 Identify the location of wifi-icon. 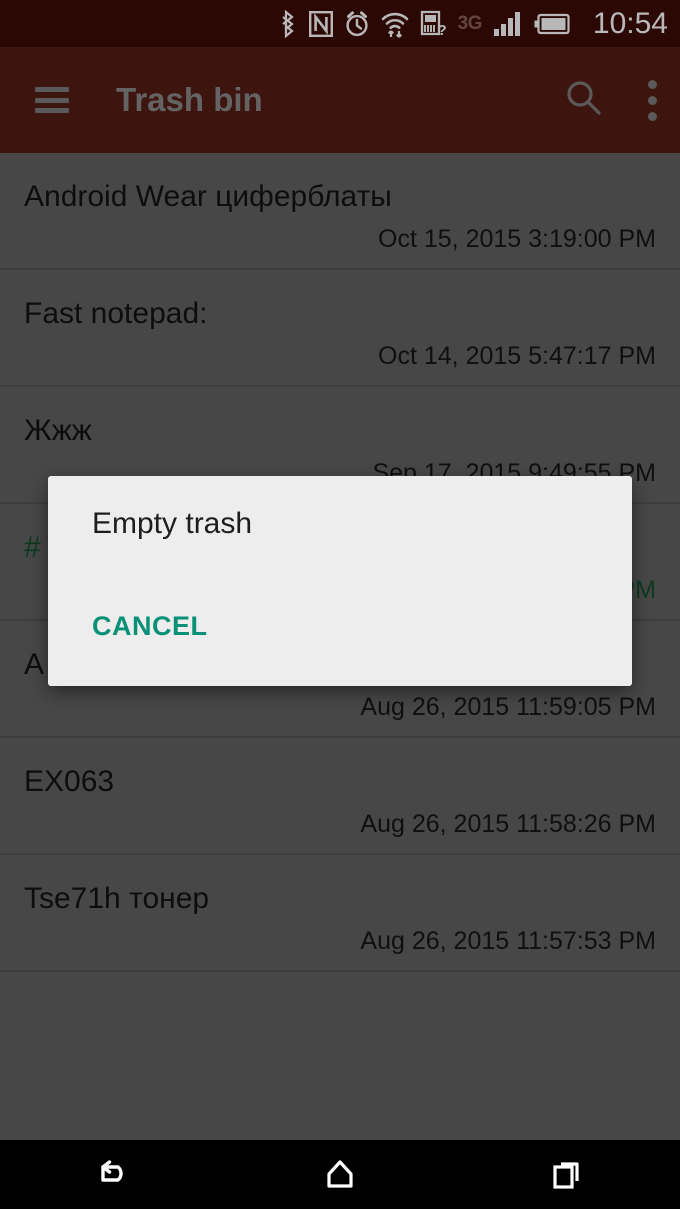
(395, 24).